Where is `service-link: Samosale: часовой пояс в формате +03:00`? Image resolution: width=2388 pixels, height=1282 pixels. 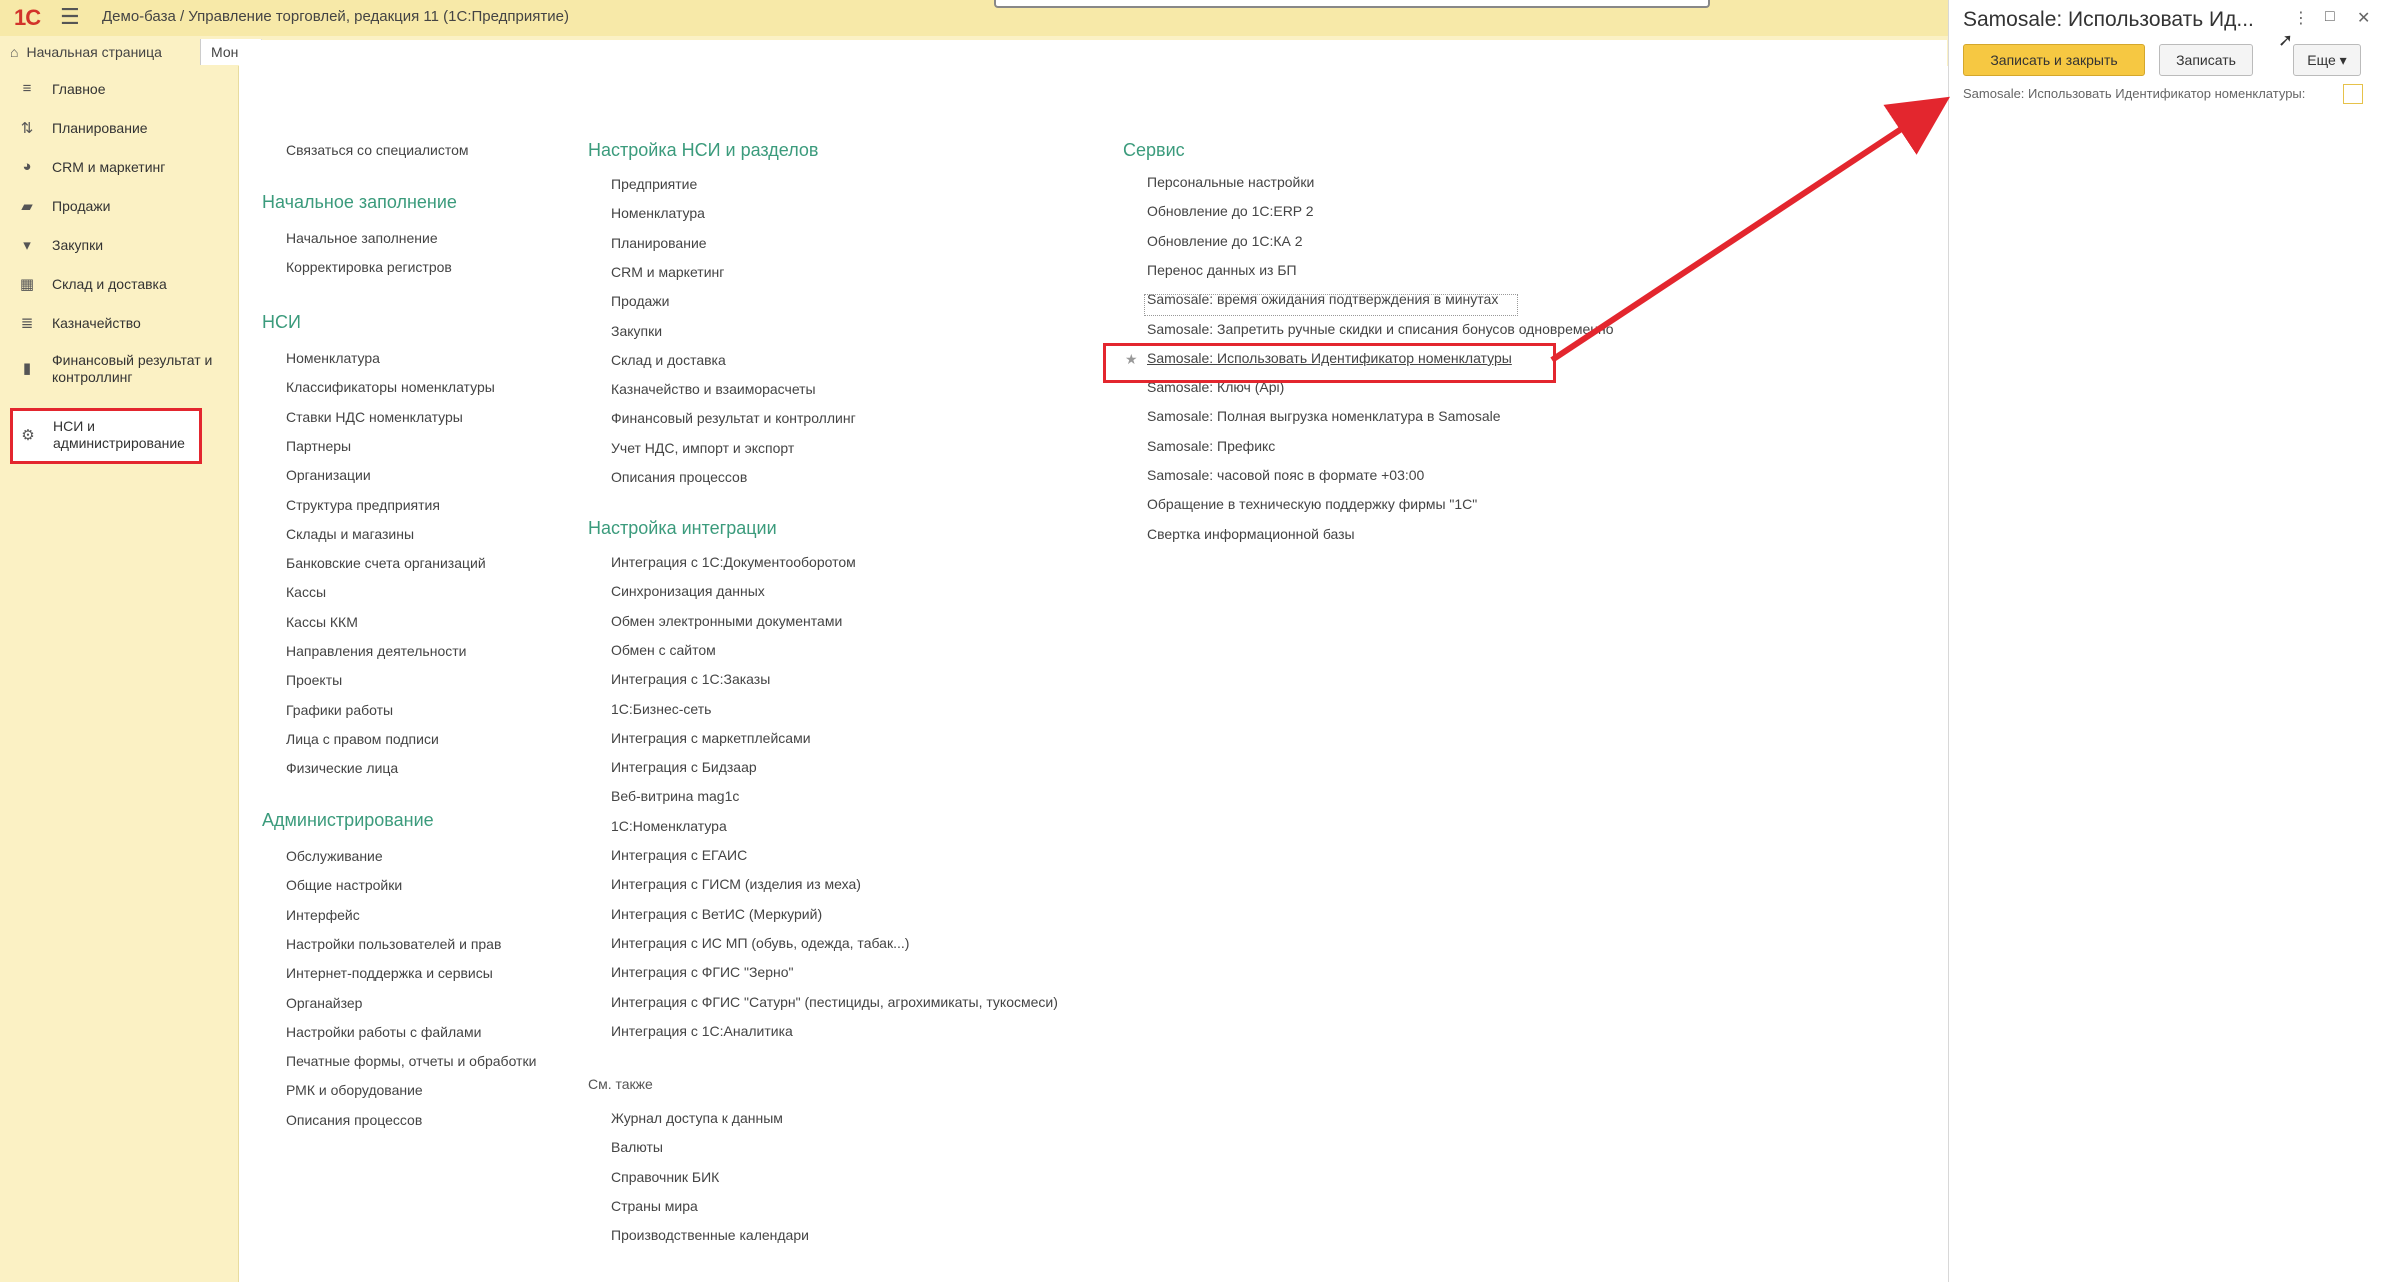 service-link: Samosale: часовой пояс в формате +03:00 is located at coordinates (1285, 475).